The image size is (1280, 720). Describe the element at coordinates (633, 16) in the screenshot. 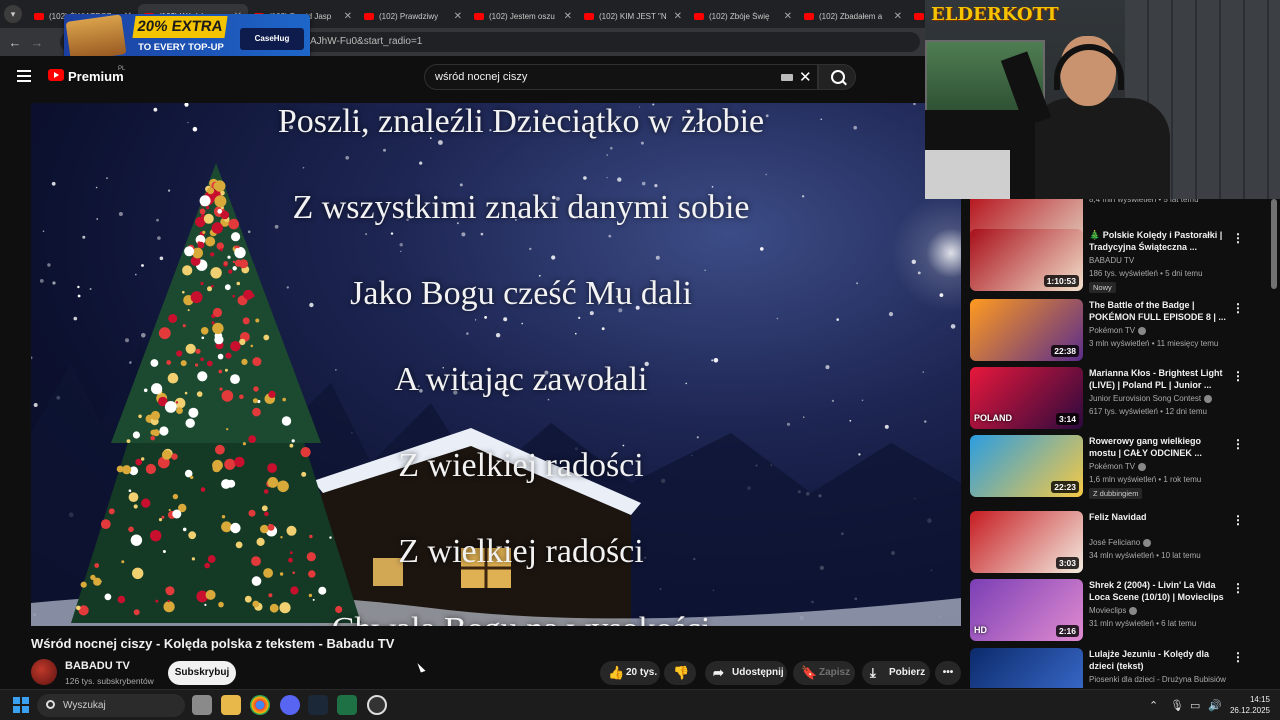

I see `browser-tab: (102) KIM JEST "N ✕` at that location.